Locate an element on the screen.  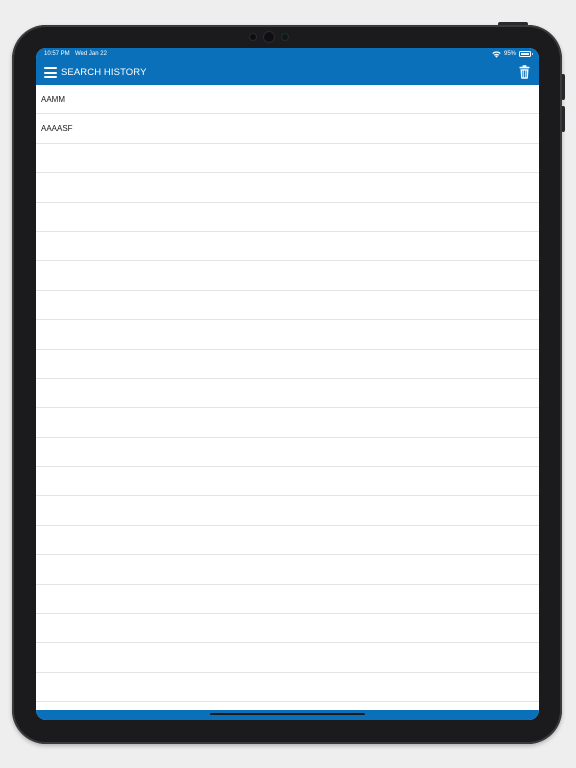
battery-percent: 95% is located at coordinates (509, 54).